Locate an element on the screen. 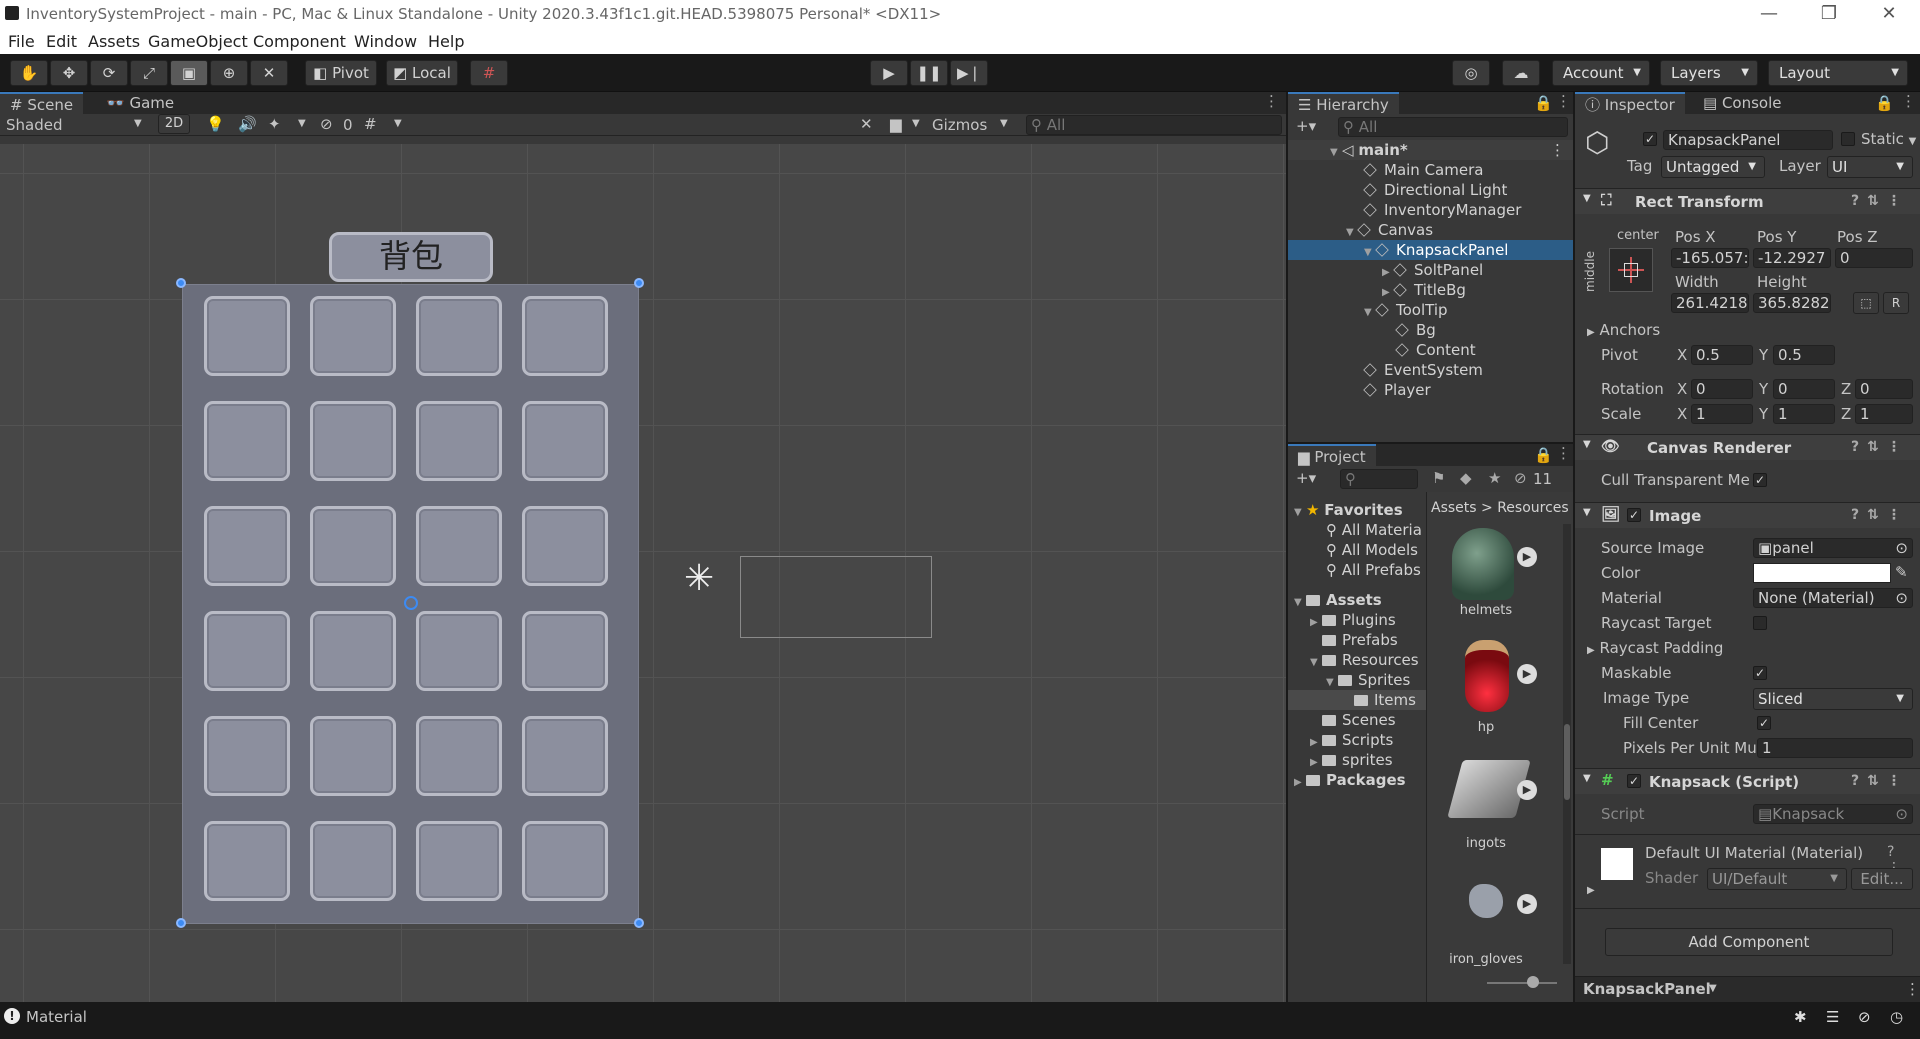 This screenshot has height=1039, width=1920. asset-helmets: helmets is located at coordinates (1486, 610).